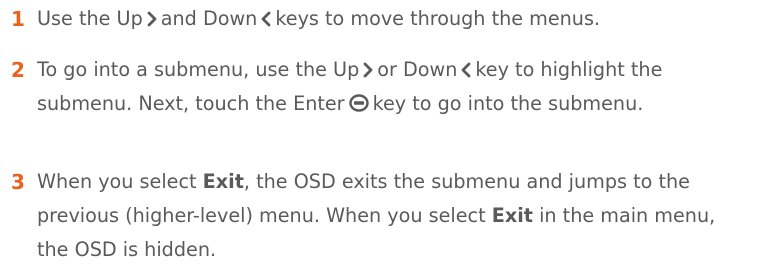  What do you see at coordinates (18, 70) in the screenshot?
I see `step-number: 2` at bounding box center [18, 70].